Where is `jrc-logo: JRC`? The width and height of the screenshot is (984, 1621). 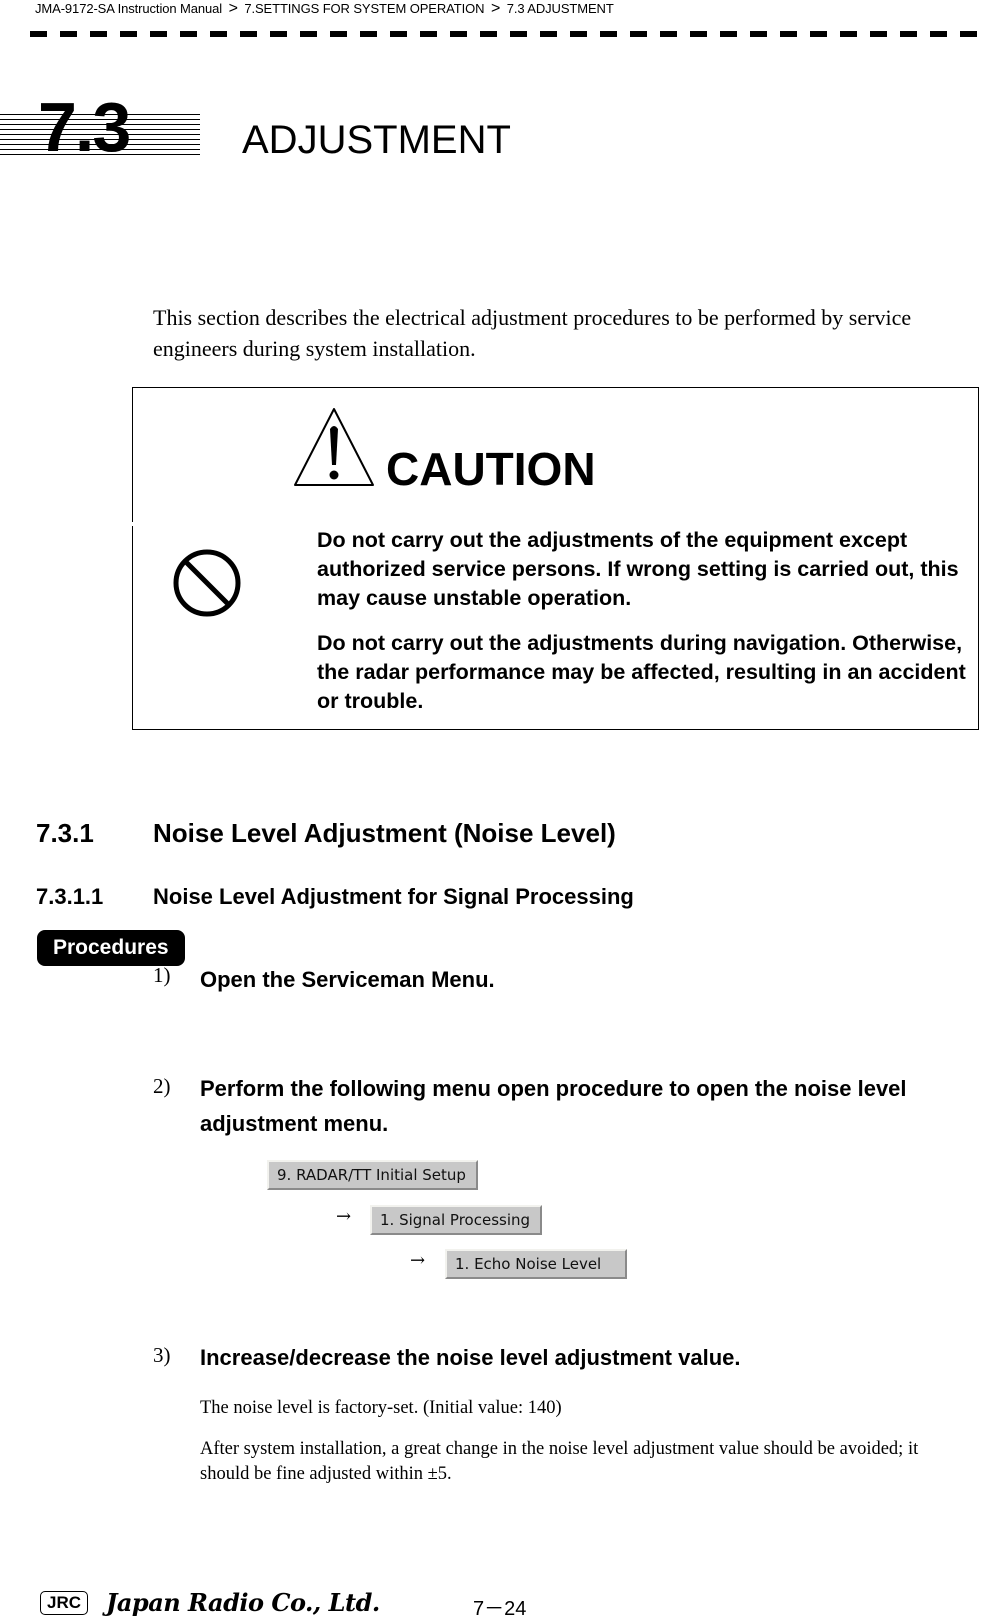
jrc-logo: JRC is located at coordinates (64, 1602).